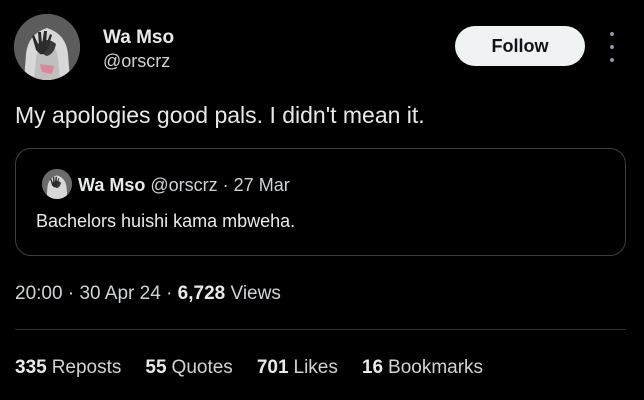 This screenshot has height=400, width=644. What do you see at coordinates (138, 38) in the screenshot?
I see `author-name: Wa Mso` at bounding box center [138, 38].